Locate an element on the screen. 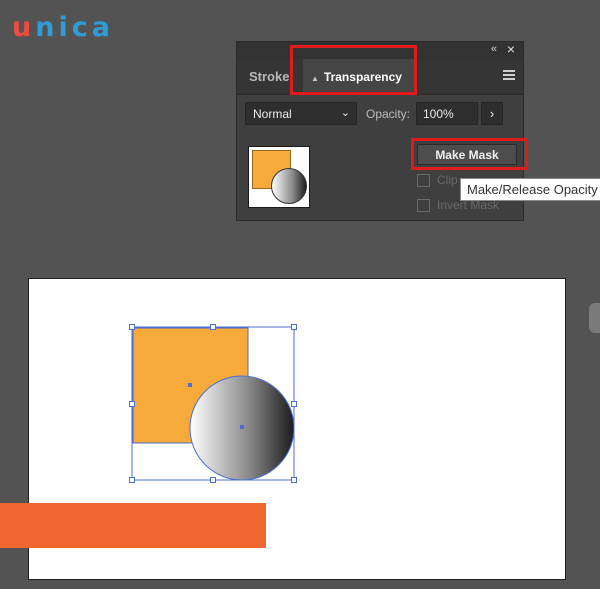  square-center-point is located at coordinates (190, 385).